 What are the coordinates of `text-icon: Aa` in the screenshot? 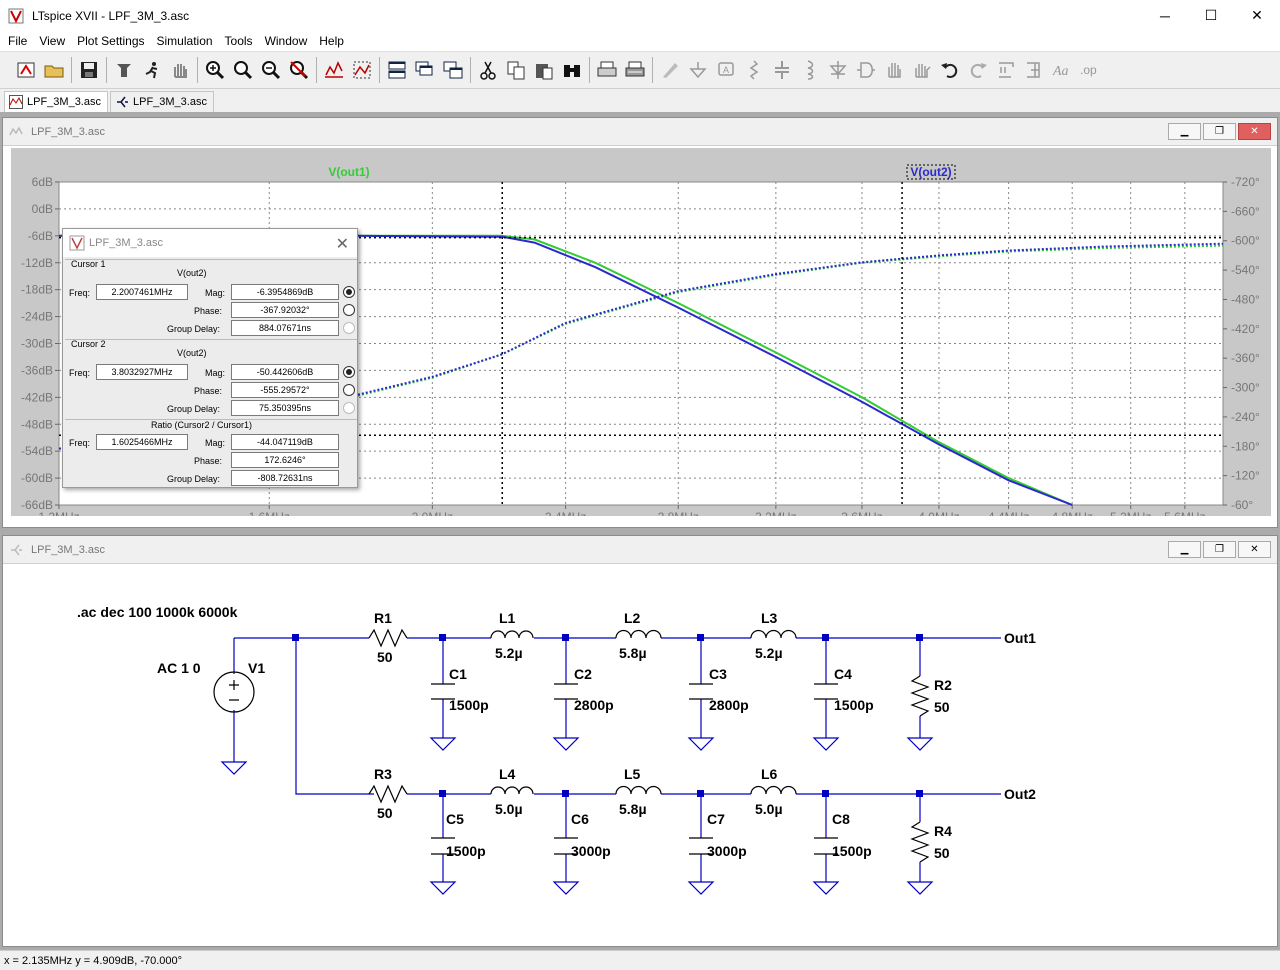 It's located at (1062, 70).